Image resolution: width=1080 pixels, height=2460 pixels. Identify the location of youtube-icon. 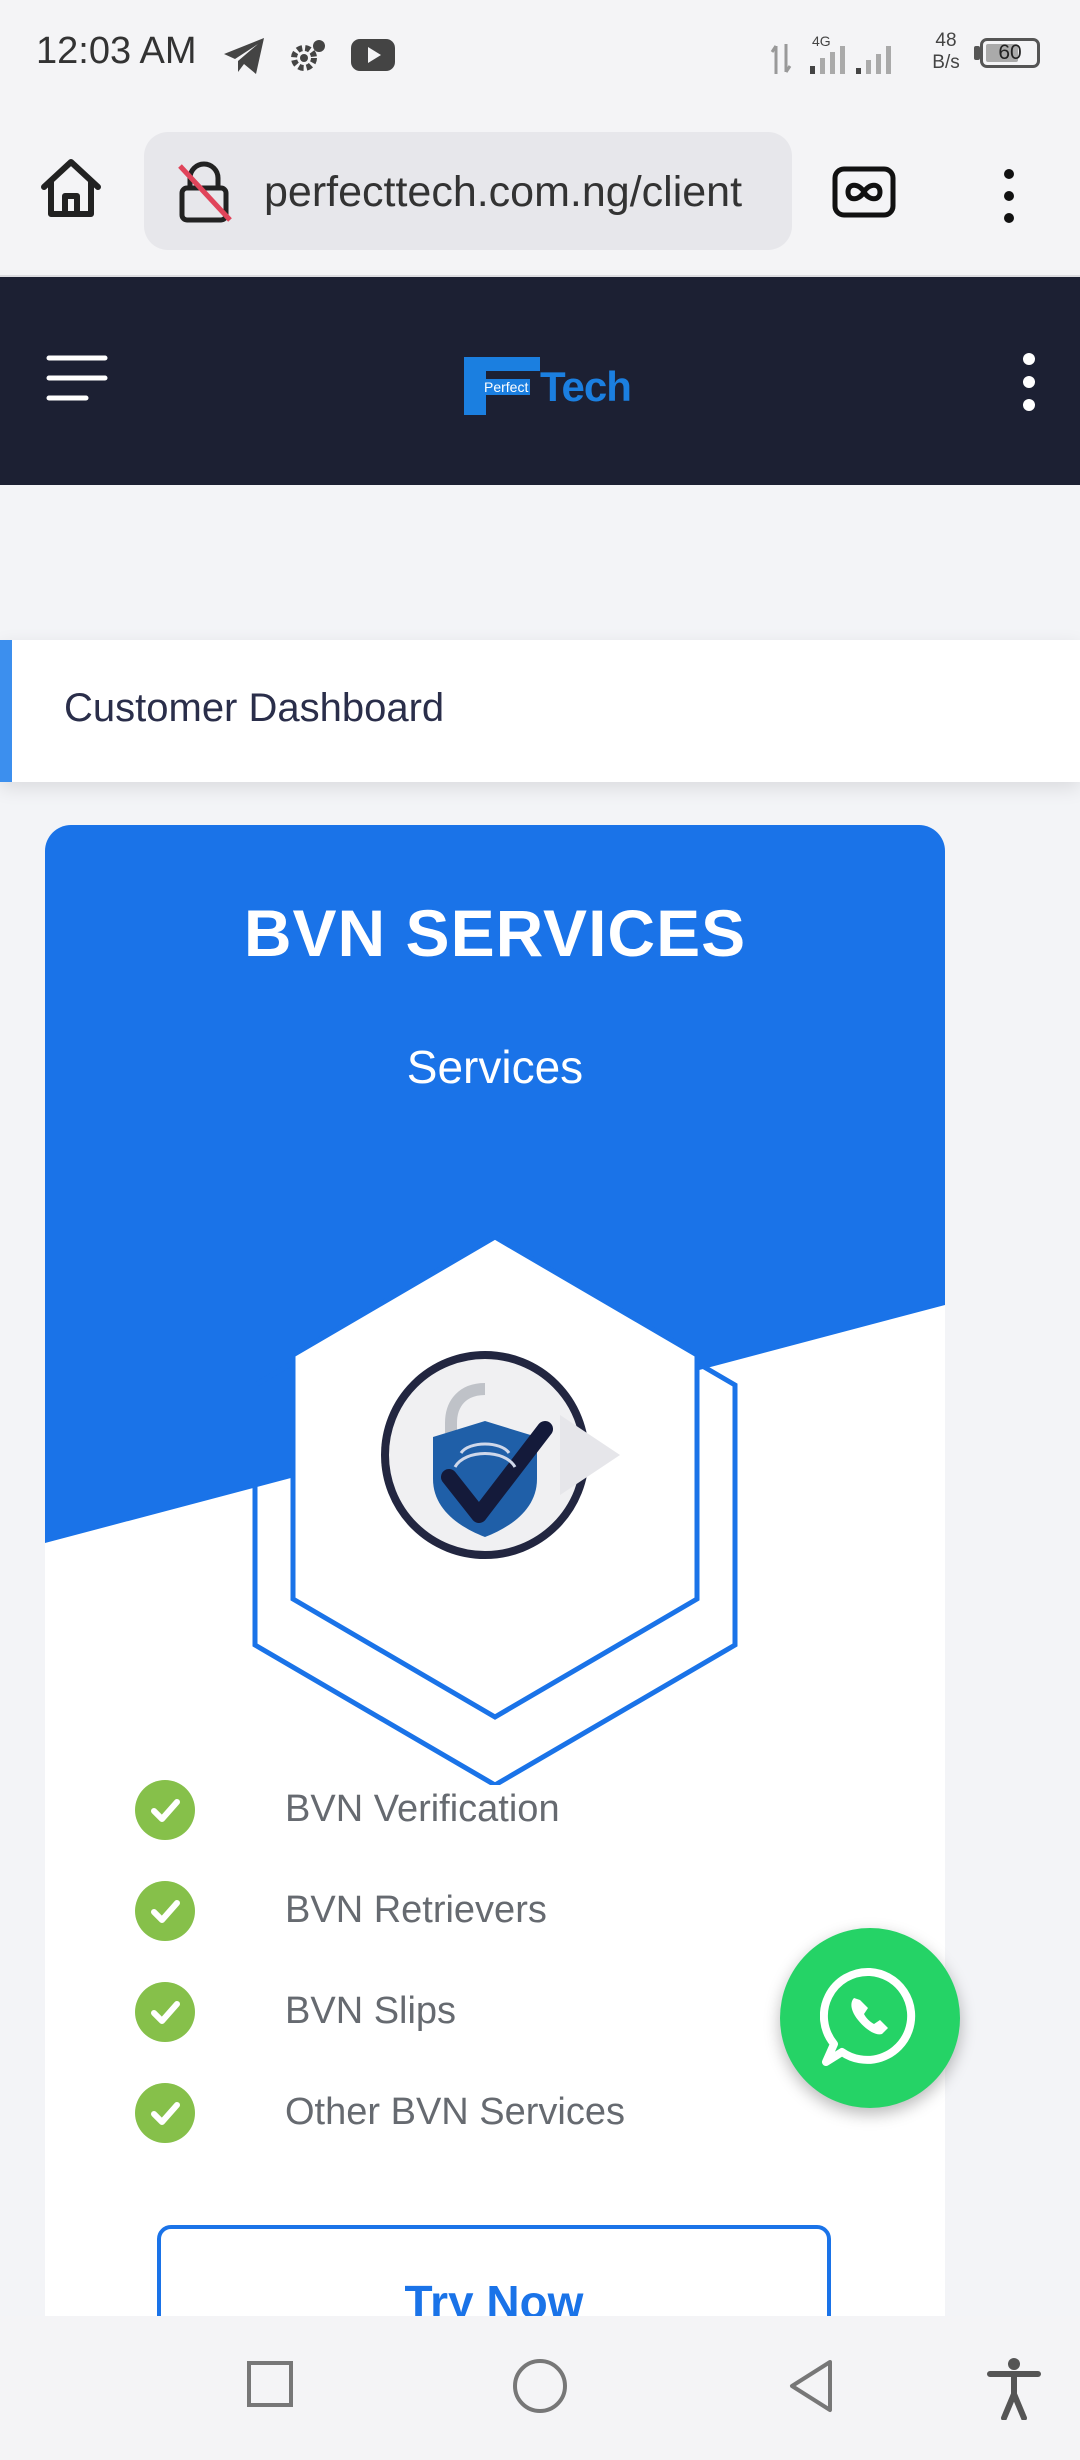
(373, 55).